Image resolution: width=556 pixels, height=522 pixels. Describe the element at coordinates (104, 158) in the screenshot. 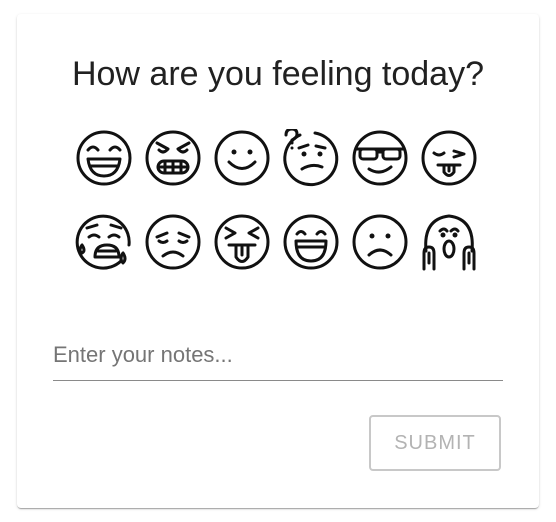

I see `grinning-squint-icon` at that location.